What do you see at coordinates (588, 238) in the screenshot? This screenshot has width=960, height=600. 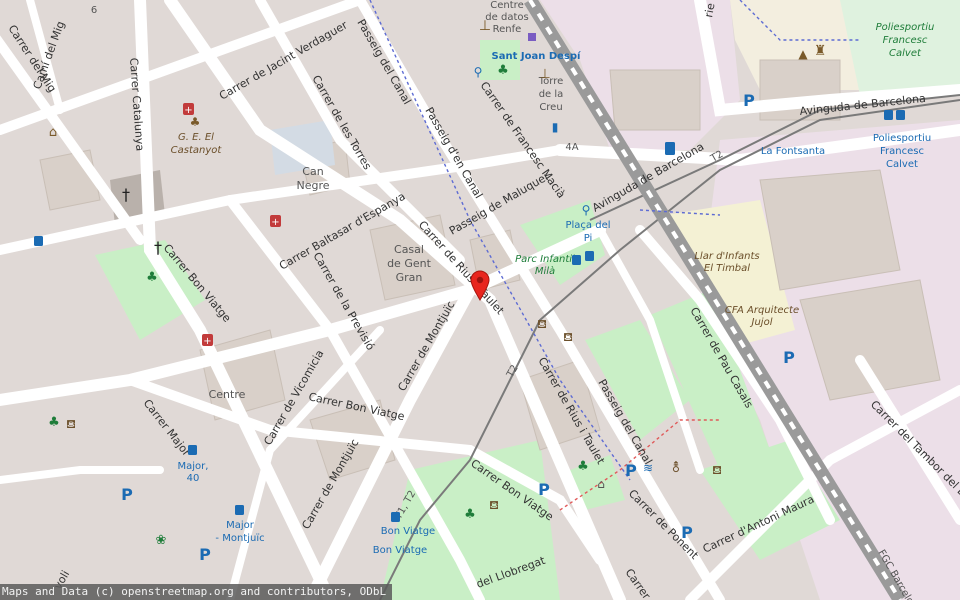 I see `label-placa-del-pi-2: Pi` at bounding box center [588, 238].